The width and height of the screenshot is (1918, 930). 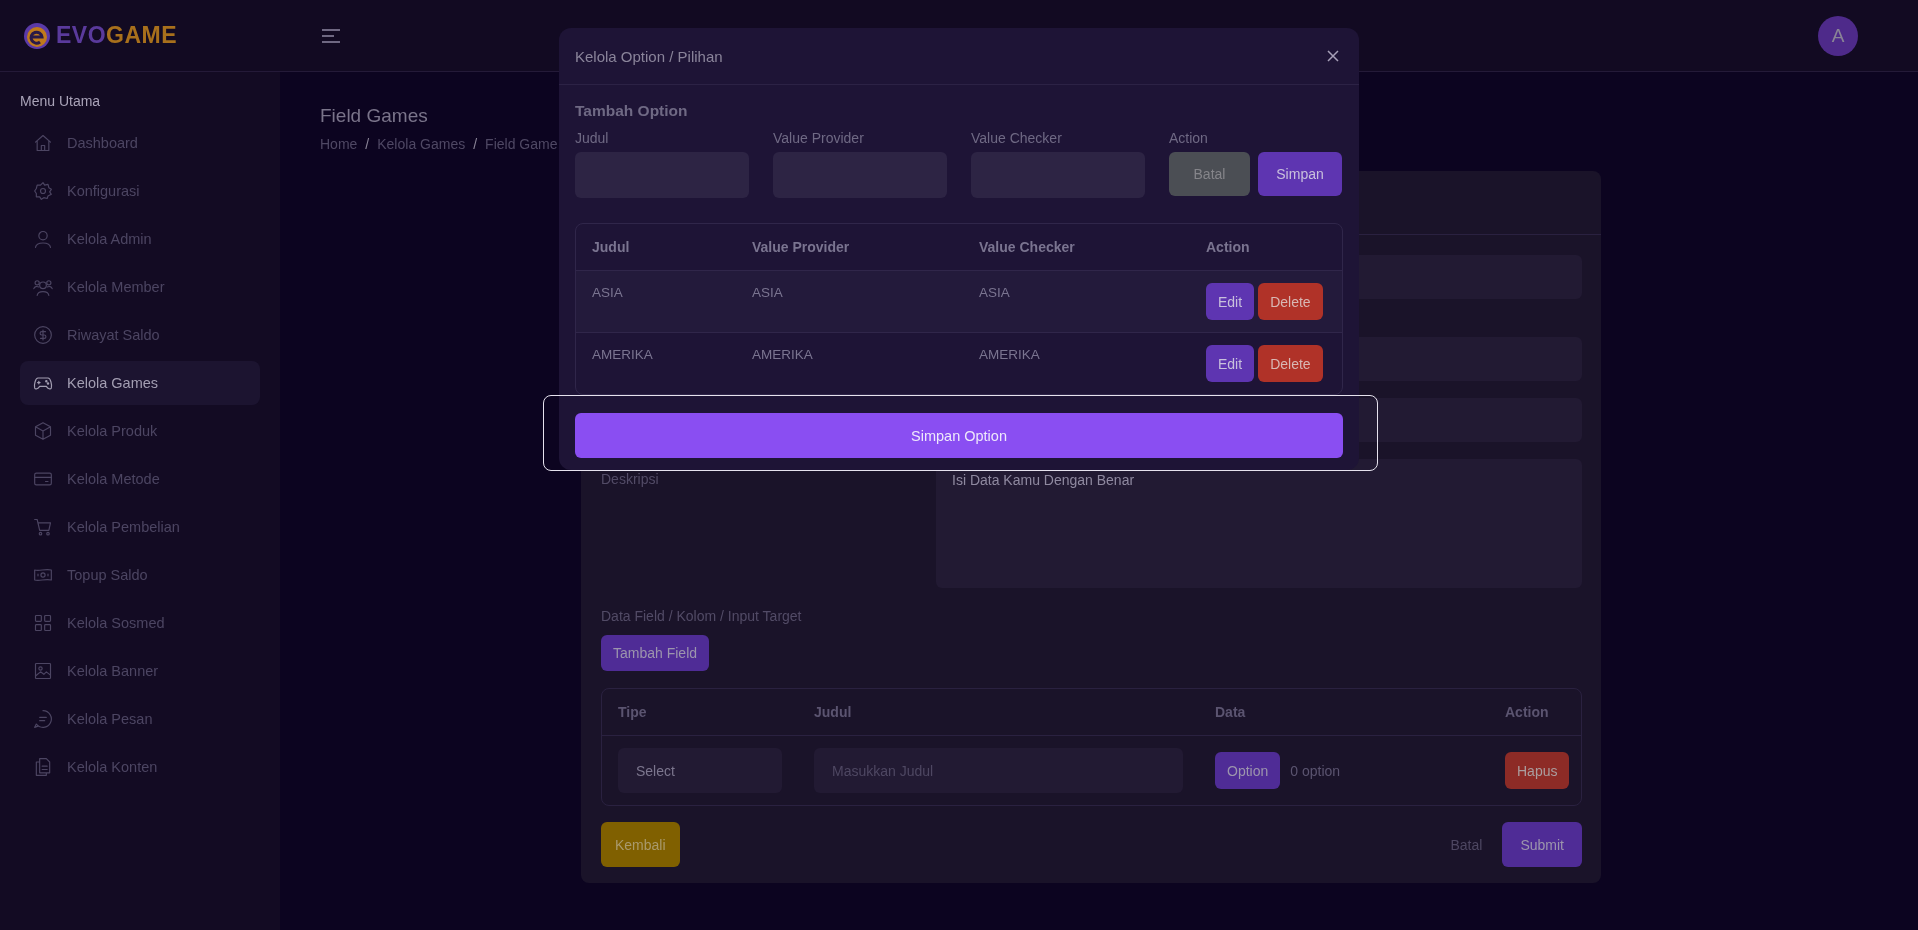 What do you see at coordinates (43, 719) in the screenshot?
I see `chat-icon` at bounding box center [43, 719].